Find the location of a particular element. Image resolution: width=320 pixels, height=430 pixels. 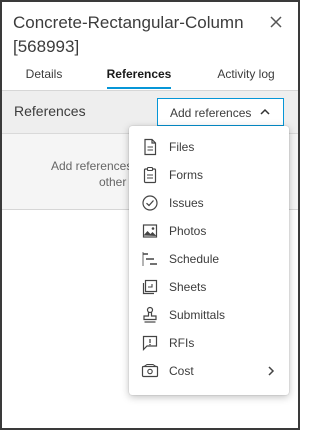

menu-item-label: Files is located at coordinates (182, 147).